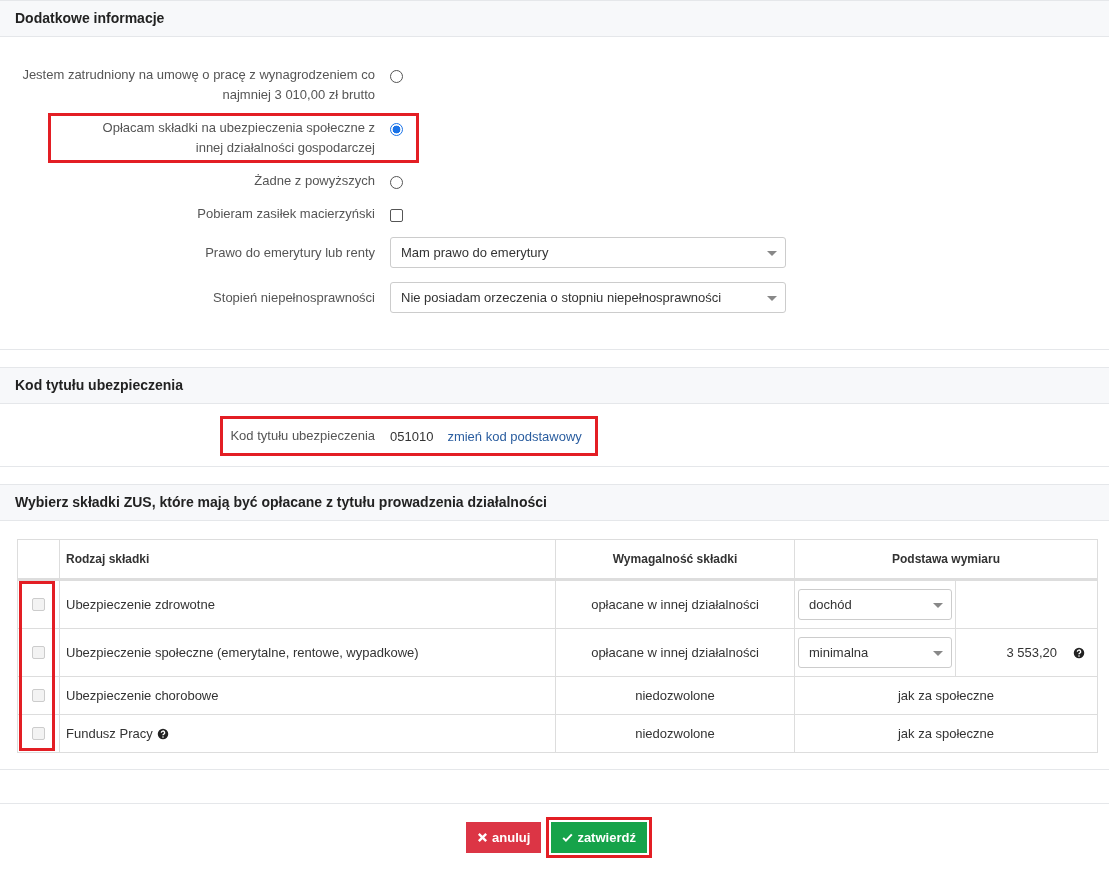 This screenshot has width=1109, height=878. Describe the element at coordinates (554, 385) in the screenshot. I see `section-header: Kod tytułu ubezpieczenia` at that location.